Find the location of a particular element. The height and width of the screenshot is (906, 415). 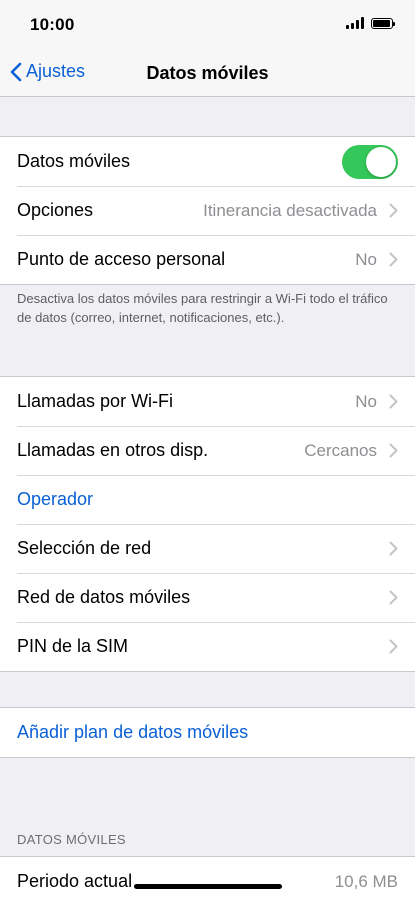

status-time: 10:00 is located at coordinates (52, 24).